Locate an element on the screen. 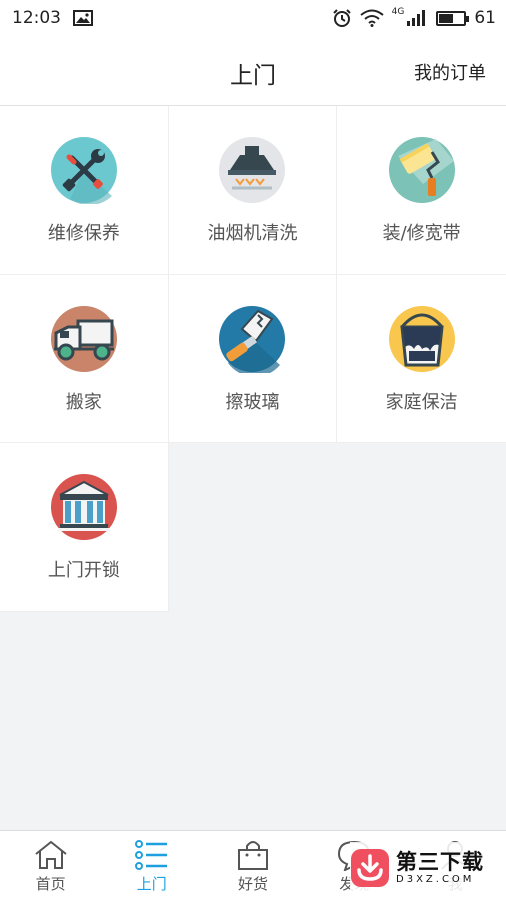  header: 上门 我的订单 is located at coordinates (253, 71).